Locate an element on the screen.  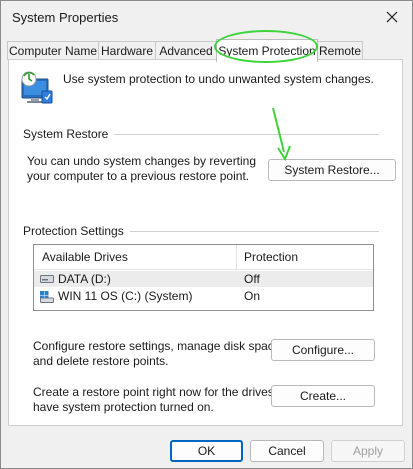
tab-advanced: Advanced is located at coordinates (186, 50).